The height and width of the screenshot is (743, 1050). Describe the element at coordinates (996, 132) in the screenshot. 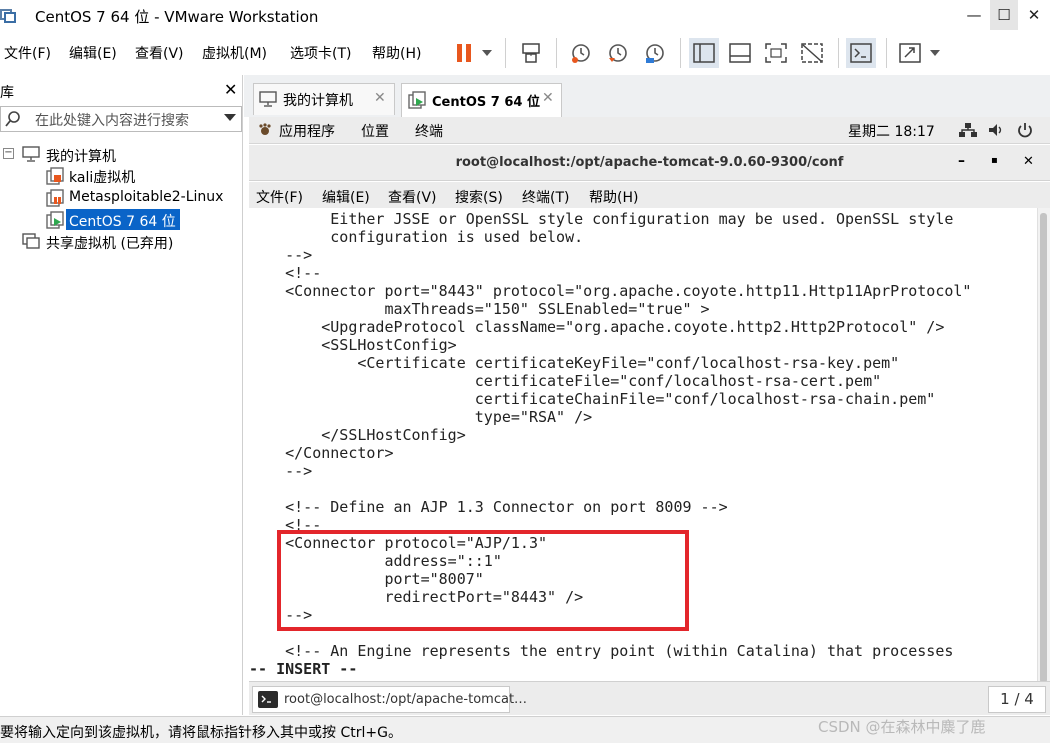

I see `volume-icon` at that location.